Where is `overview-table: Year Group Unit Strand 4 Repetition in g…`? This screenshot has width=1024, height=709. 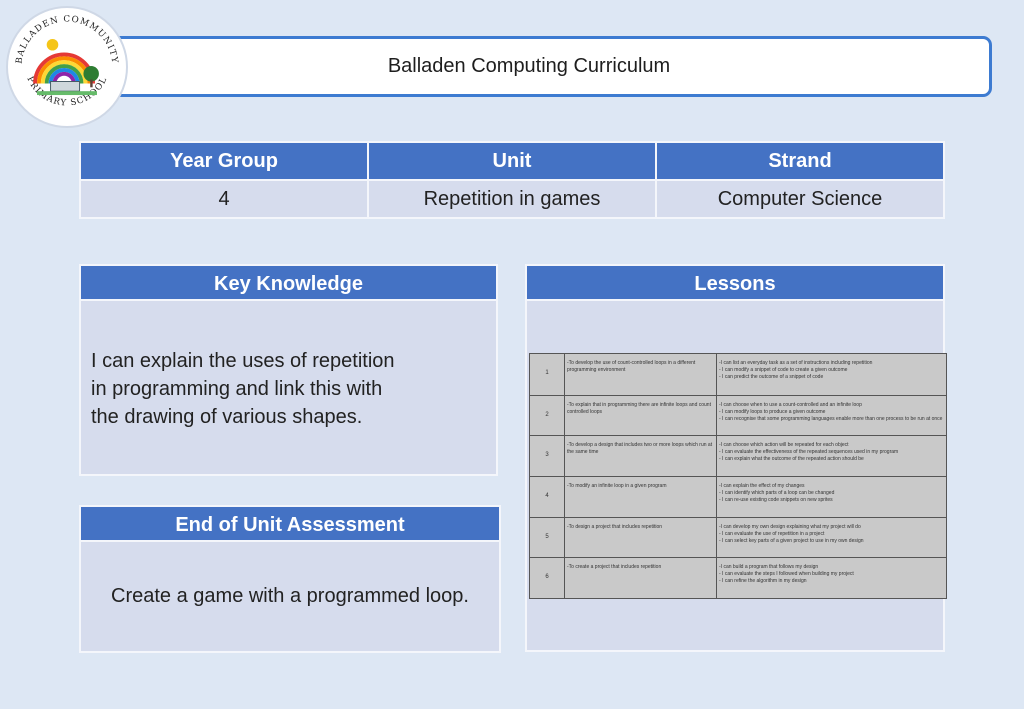 overview-table: Year Group Unit Strand 4 Repetition in g… is located at coordinates (512, 180).